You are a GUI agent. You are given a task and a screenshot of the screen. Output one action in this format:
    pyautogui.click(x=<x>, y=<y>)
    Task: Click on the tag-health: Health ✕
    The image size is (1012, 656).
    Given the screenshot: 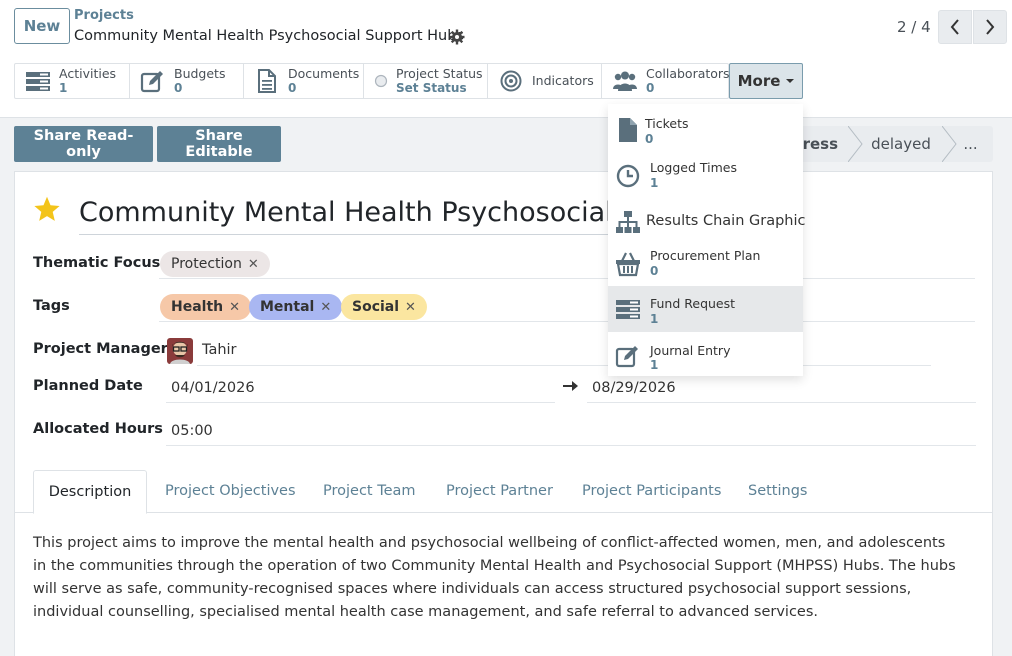 What is the action you would take?
    pyautogui.click(x=206, y=307)
    